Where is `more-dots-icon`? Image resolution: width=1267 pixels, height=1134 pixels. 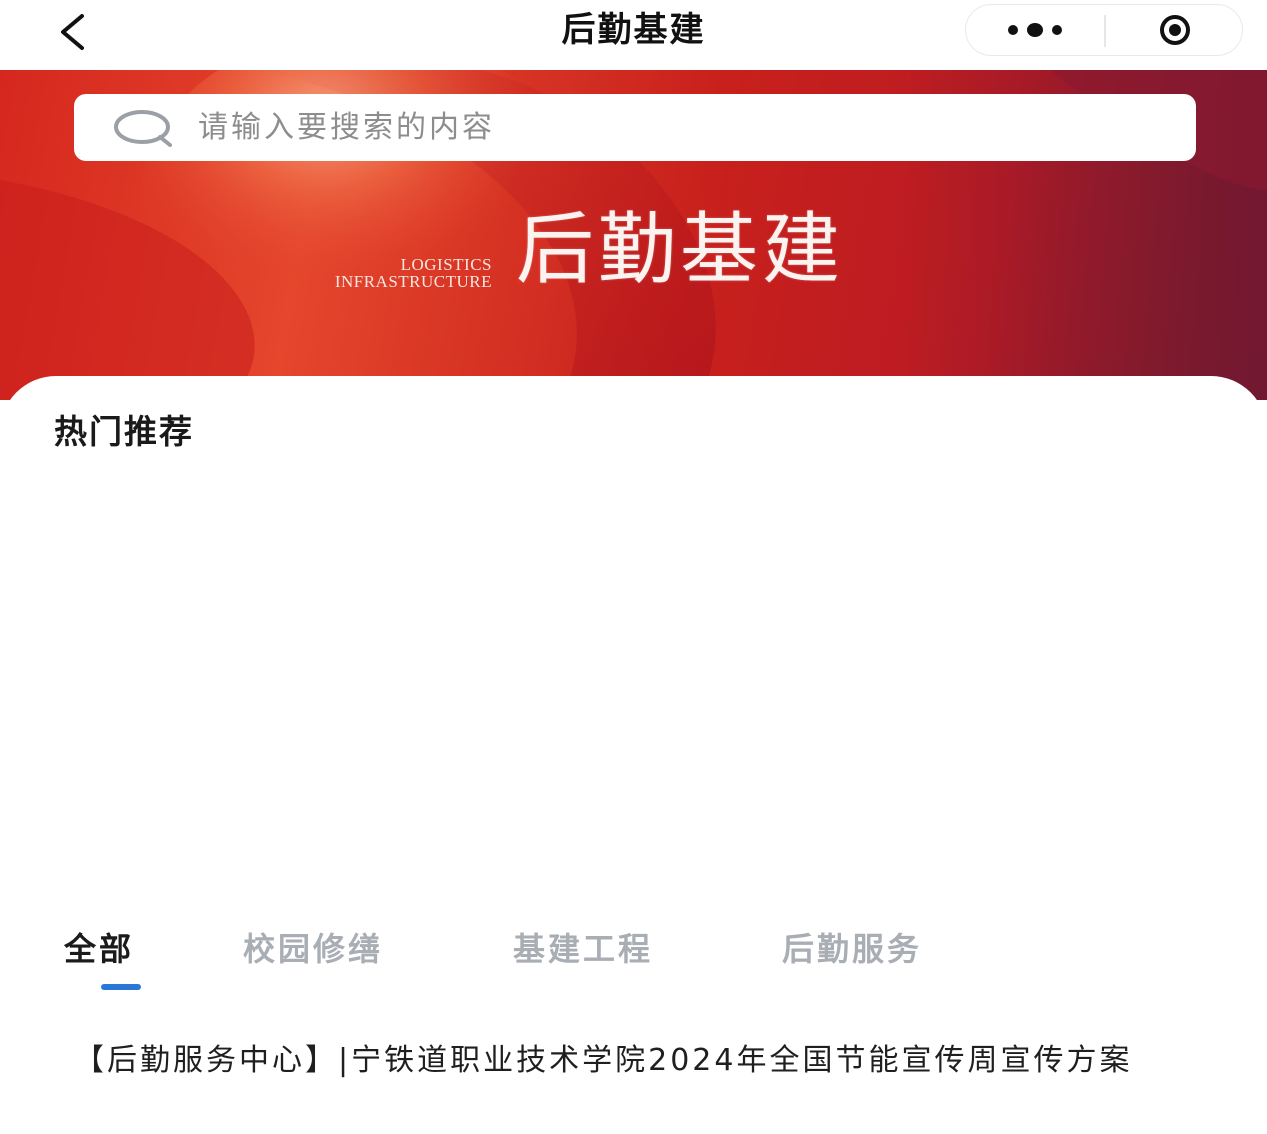
more-dots-icon is located at coordinates (1035, 30).